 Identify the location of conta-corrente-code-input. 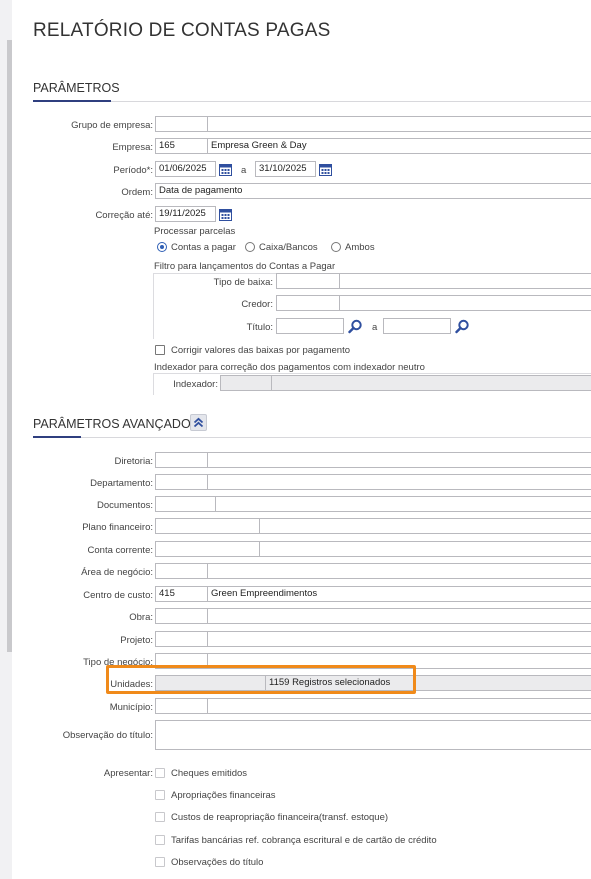
(207, 549).